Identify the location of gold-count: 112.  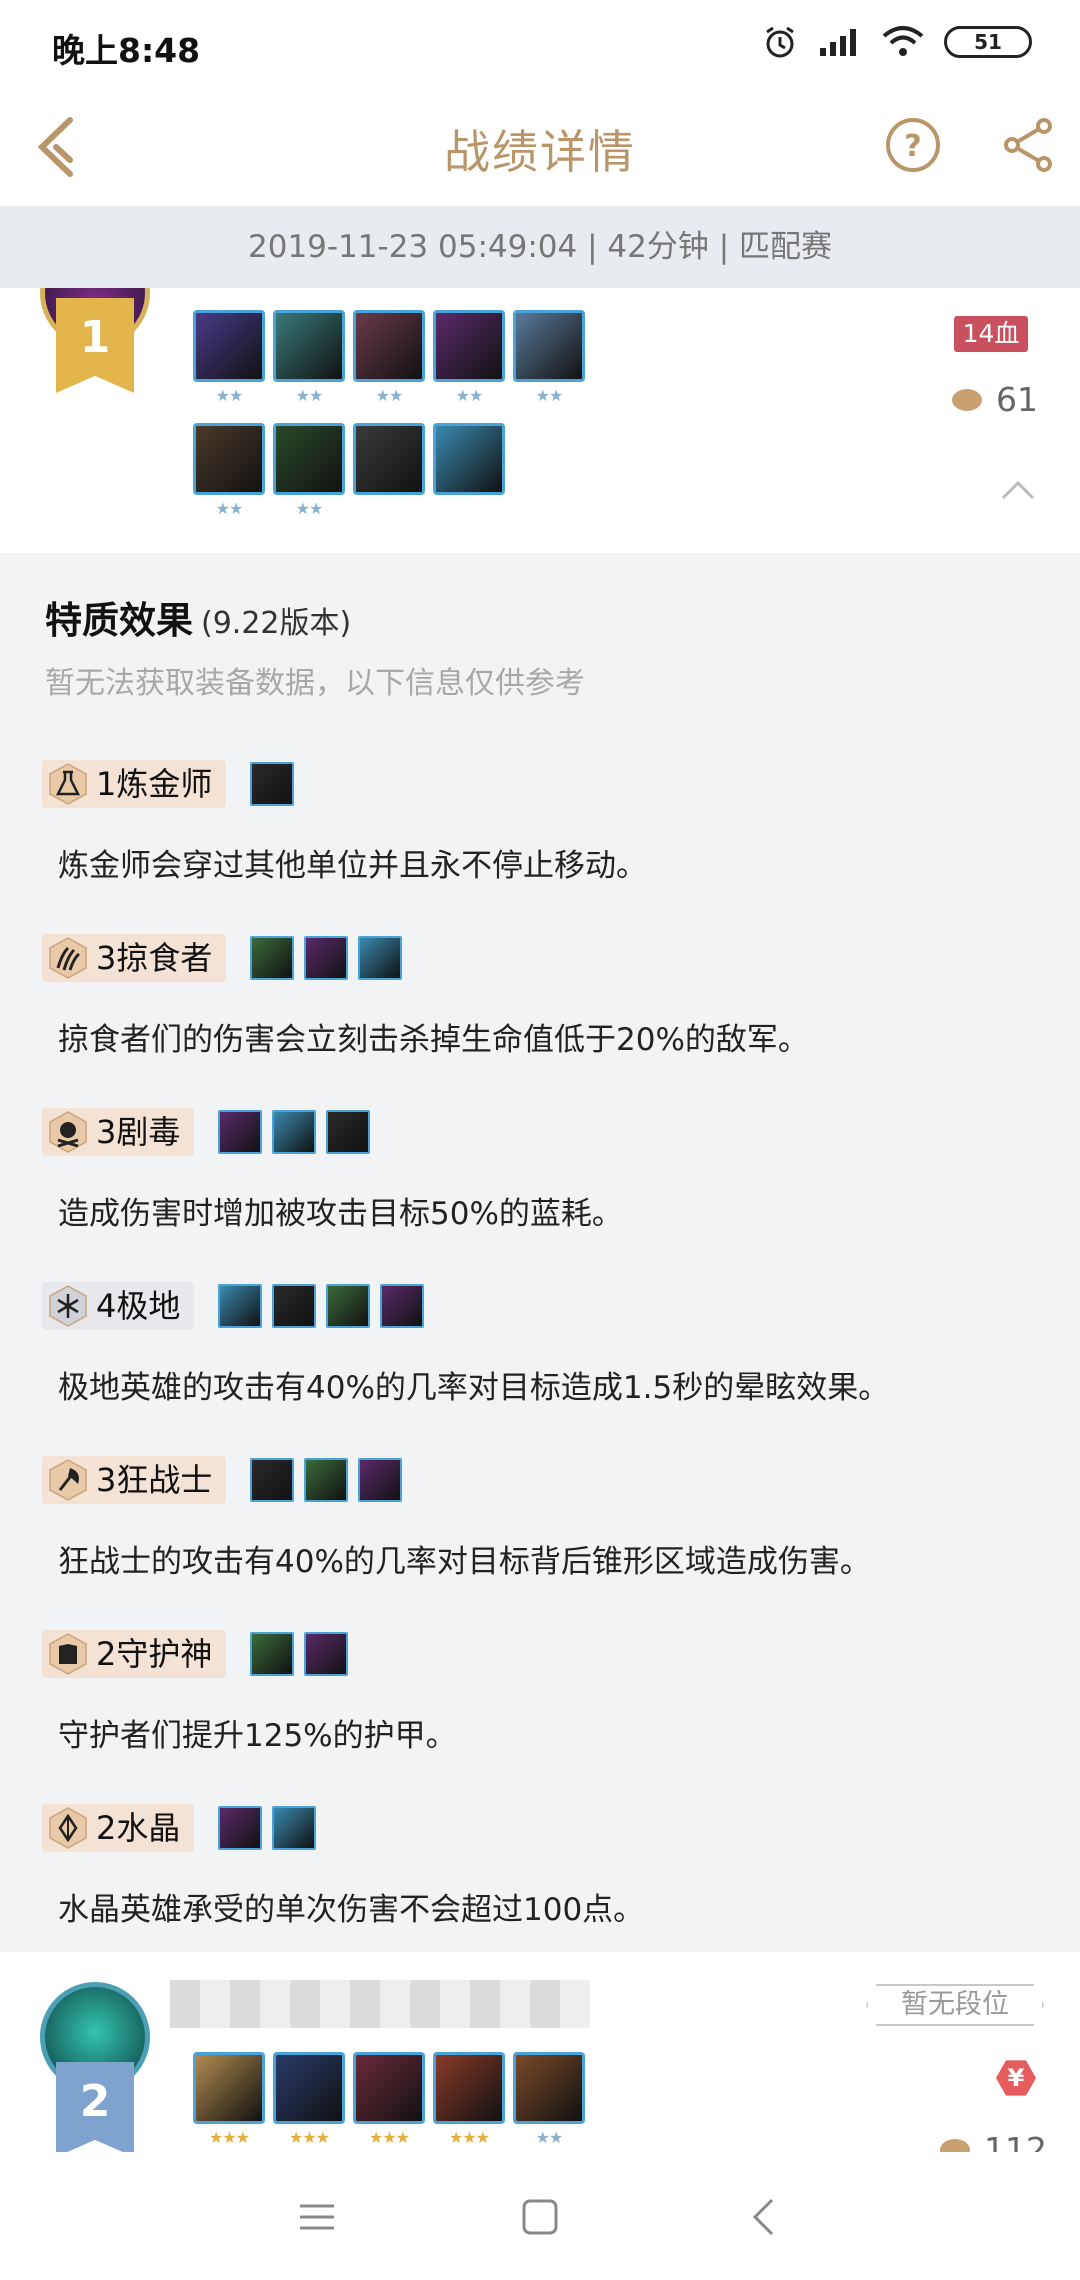
(993, 2141).